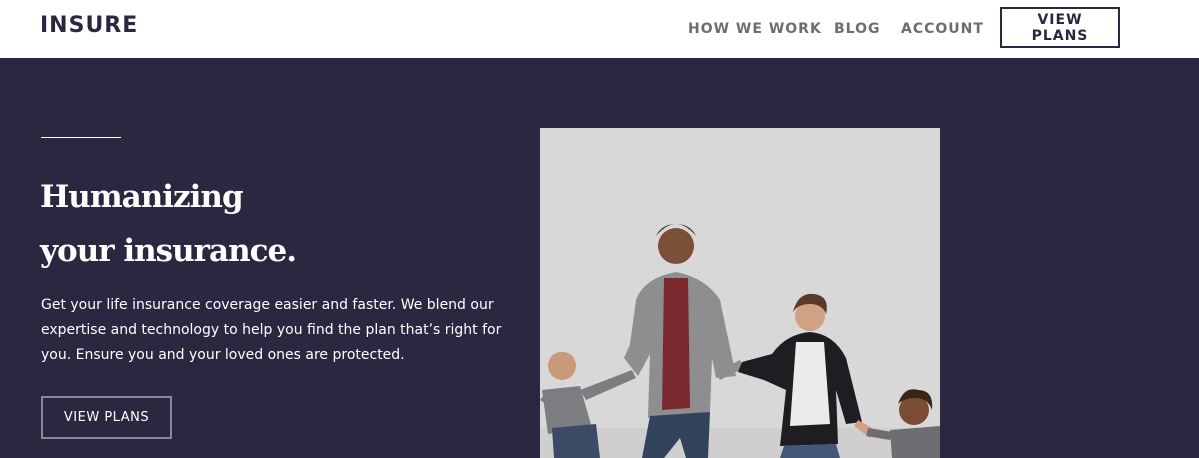 This screenshot has height=458, width=1199. Describe the element at coordinates (168, 251) in the screenshot. I see `hero-title-line2: your insurance.` at that location.